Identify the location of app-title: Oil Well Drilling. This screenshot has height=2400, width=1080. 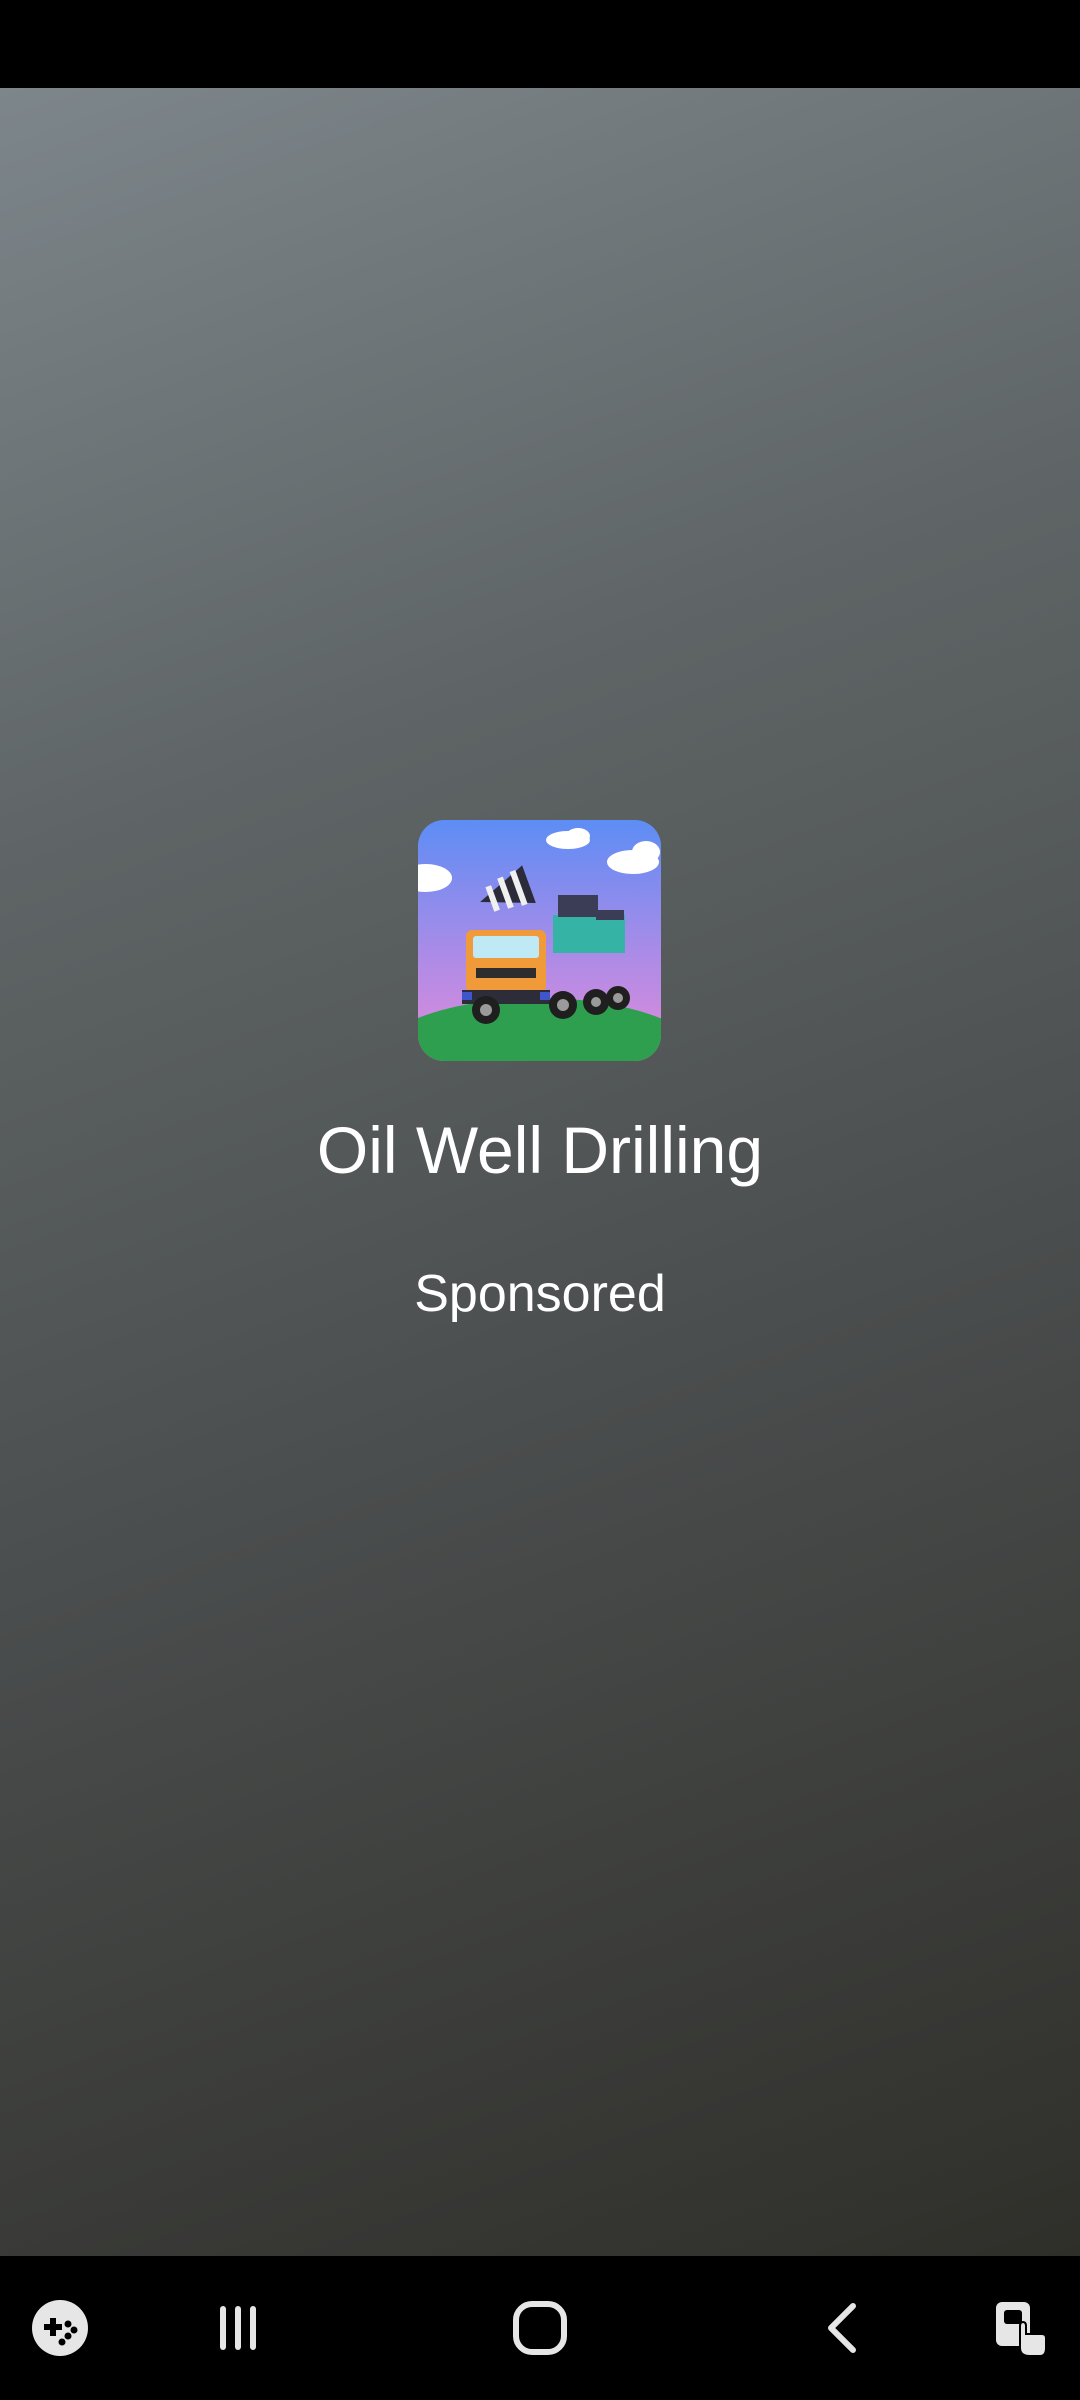
(540, 1150).